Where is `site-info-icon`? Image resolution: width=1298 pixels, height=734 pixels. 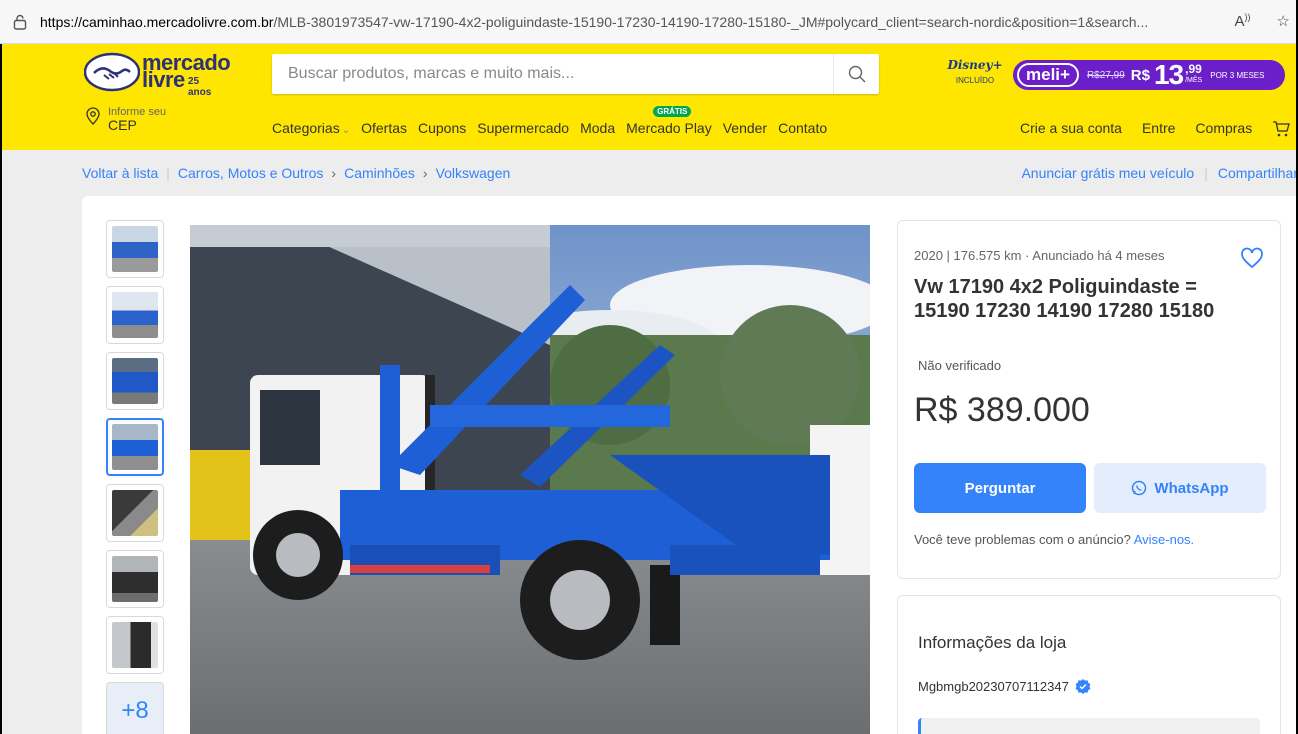
site-info-icon is located at coordinates (20, 22).